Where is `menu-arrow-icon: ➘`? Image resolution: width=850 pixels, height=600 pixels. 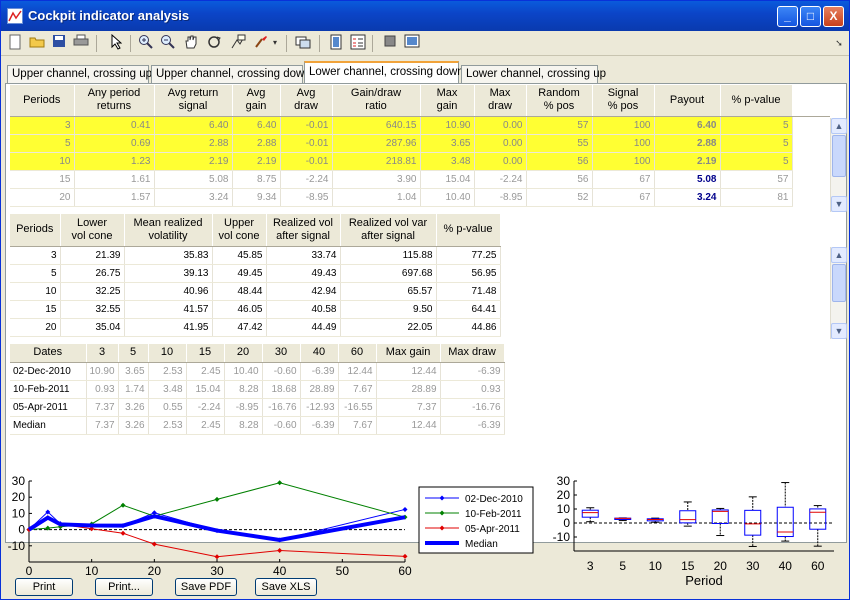
menu-arrow-icon: ➘ is located at coordinates (839, 43).